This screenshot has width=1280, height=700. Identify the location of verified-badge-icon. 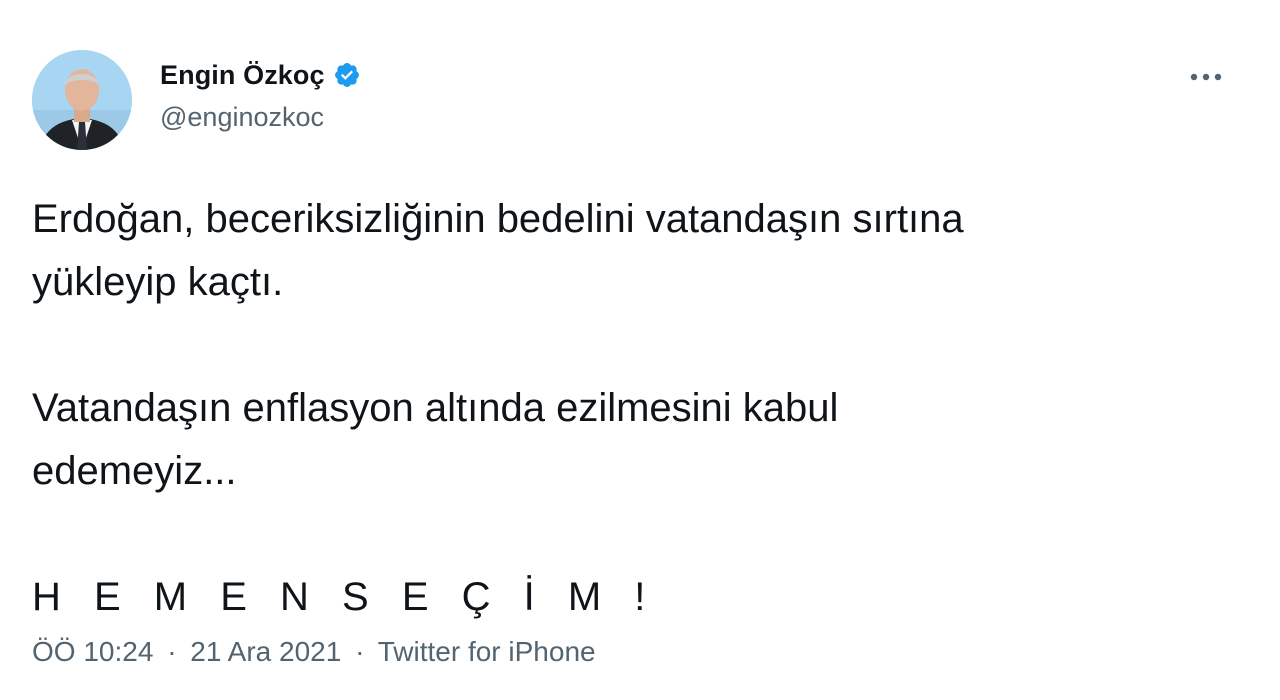
(347, 75).